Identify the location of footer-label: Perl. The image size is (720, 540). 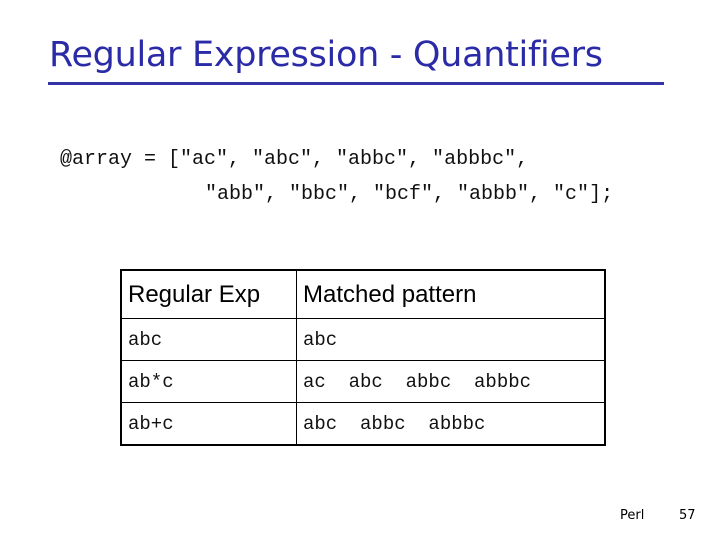
(632, 515).